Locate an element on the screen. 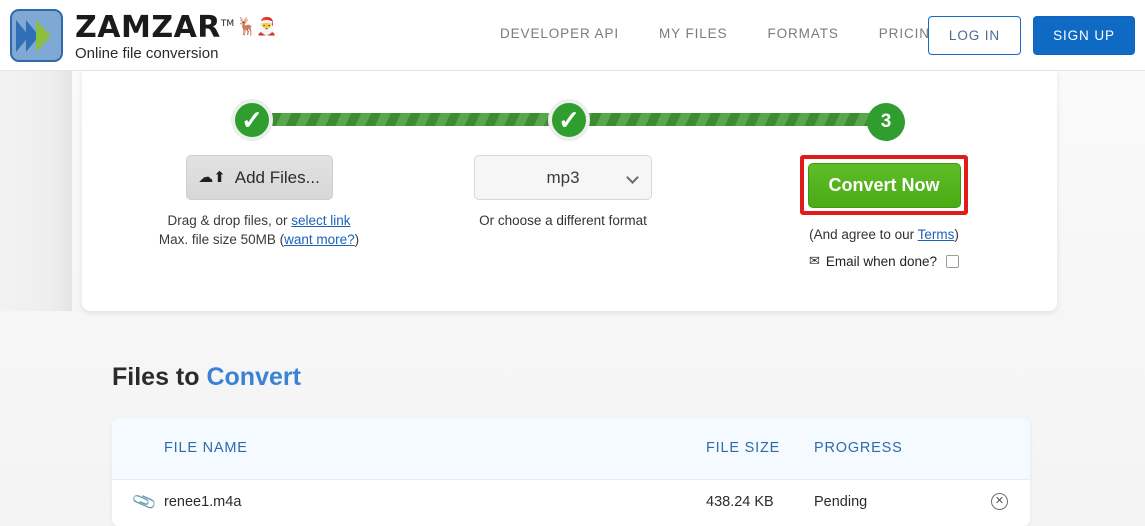  reindeer-icon: 🦌 is located at coordinates (247, 26).